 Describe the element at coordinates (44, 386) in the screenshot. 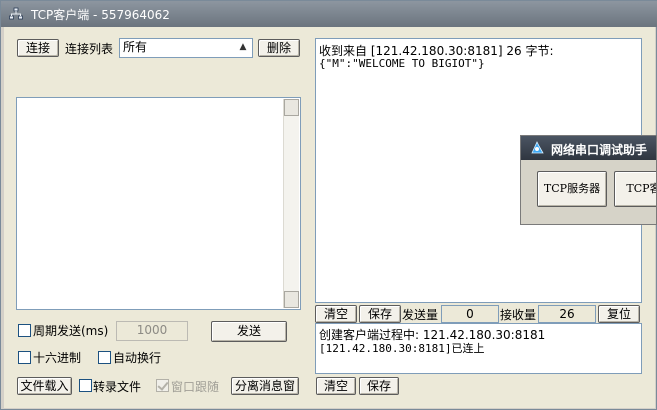

I see `load-file-button: 文件载入` at that location.